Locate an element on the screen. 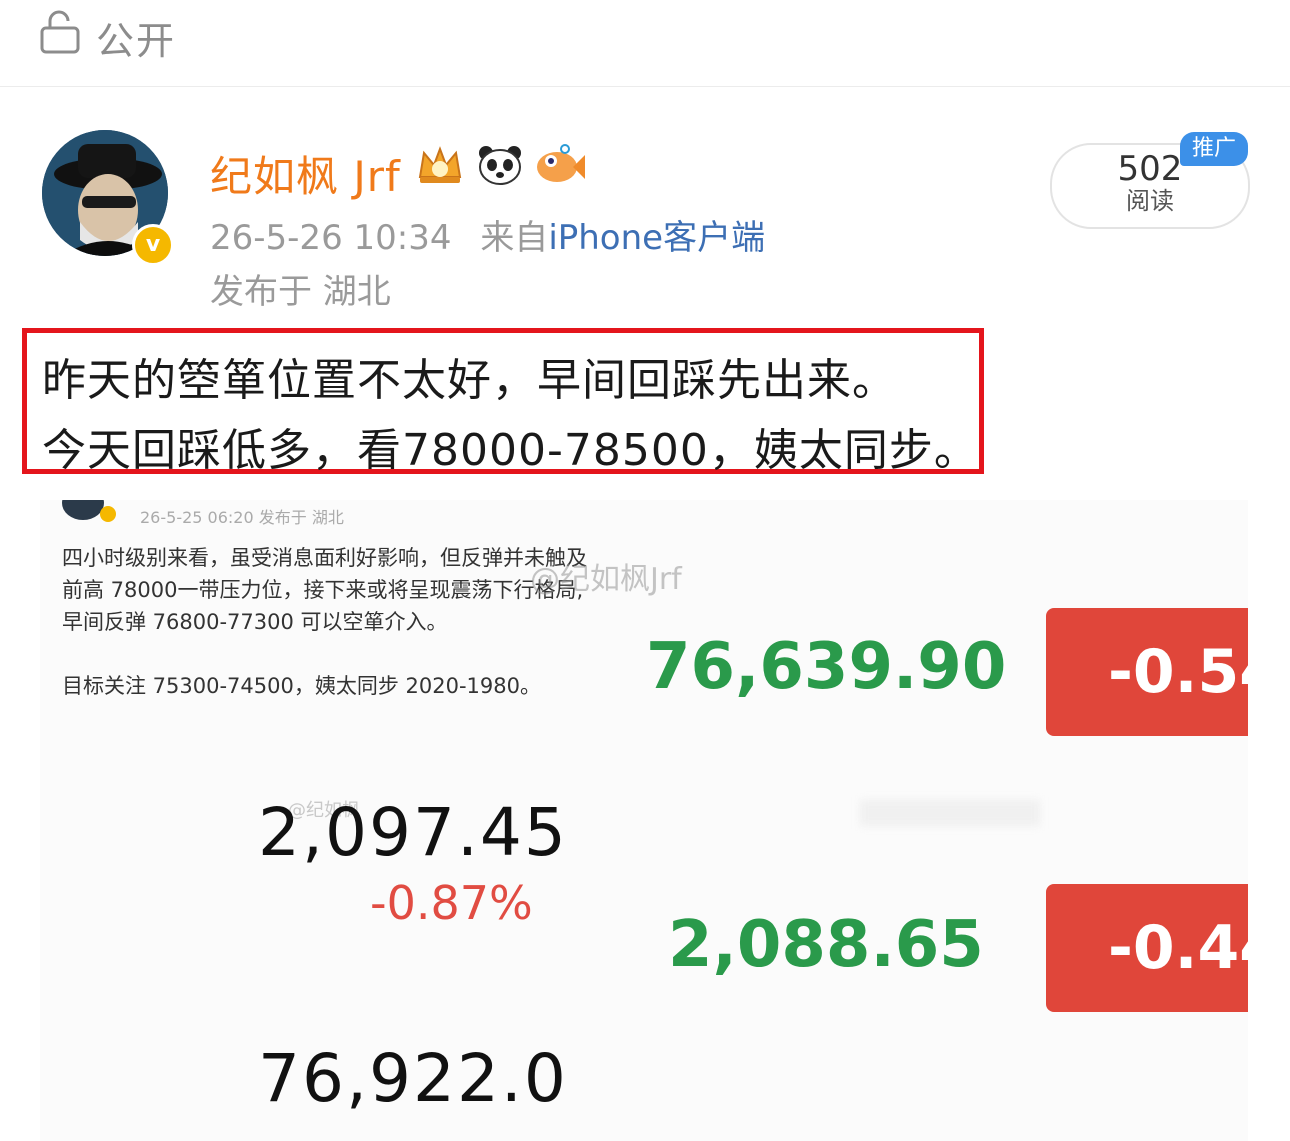 The image size is (1290, 1141). embedded-verified-badge is located at coordinates (108, 514).